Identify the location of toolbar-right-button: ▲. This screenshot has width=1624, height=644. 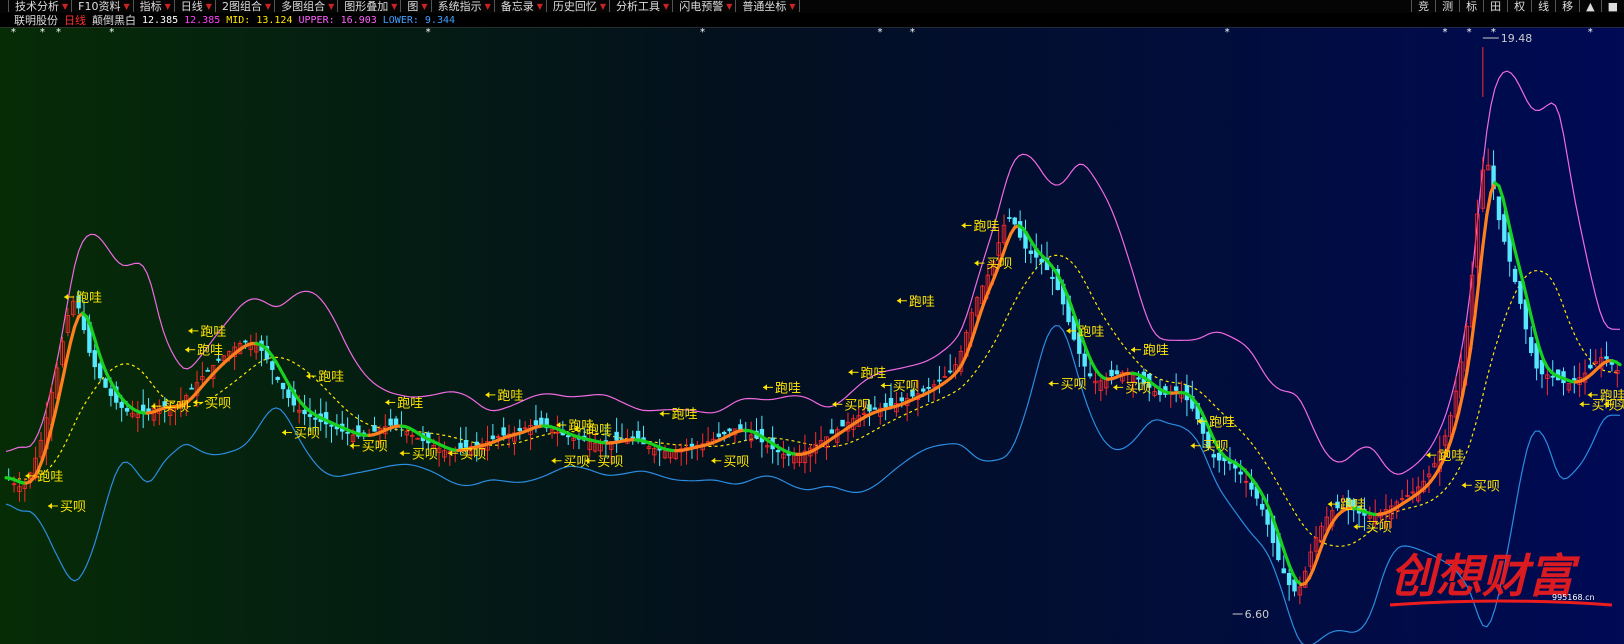
(1589, 6).